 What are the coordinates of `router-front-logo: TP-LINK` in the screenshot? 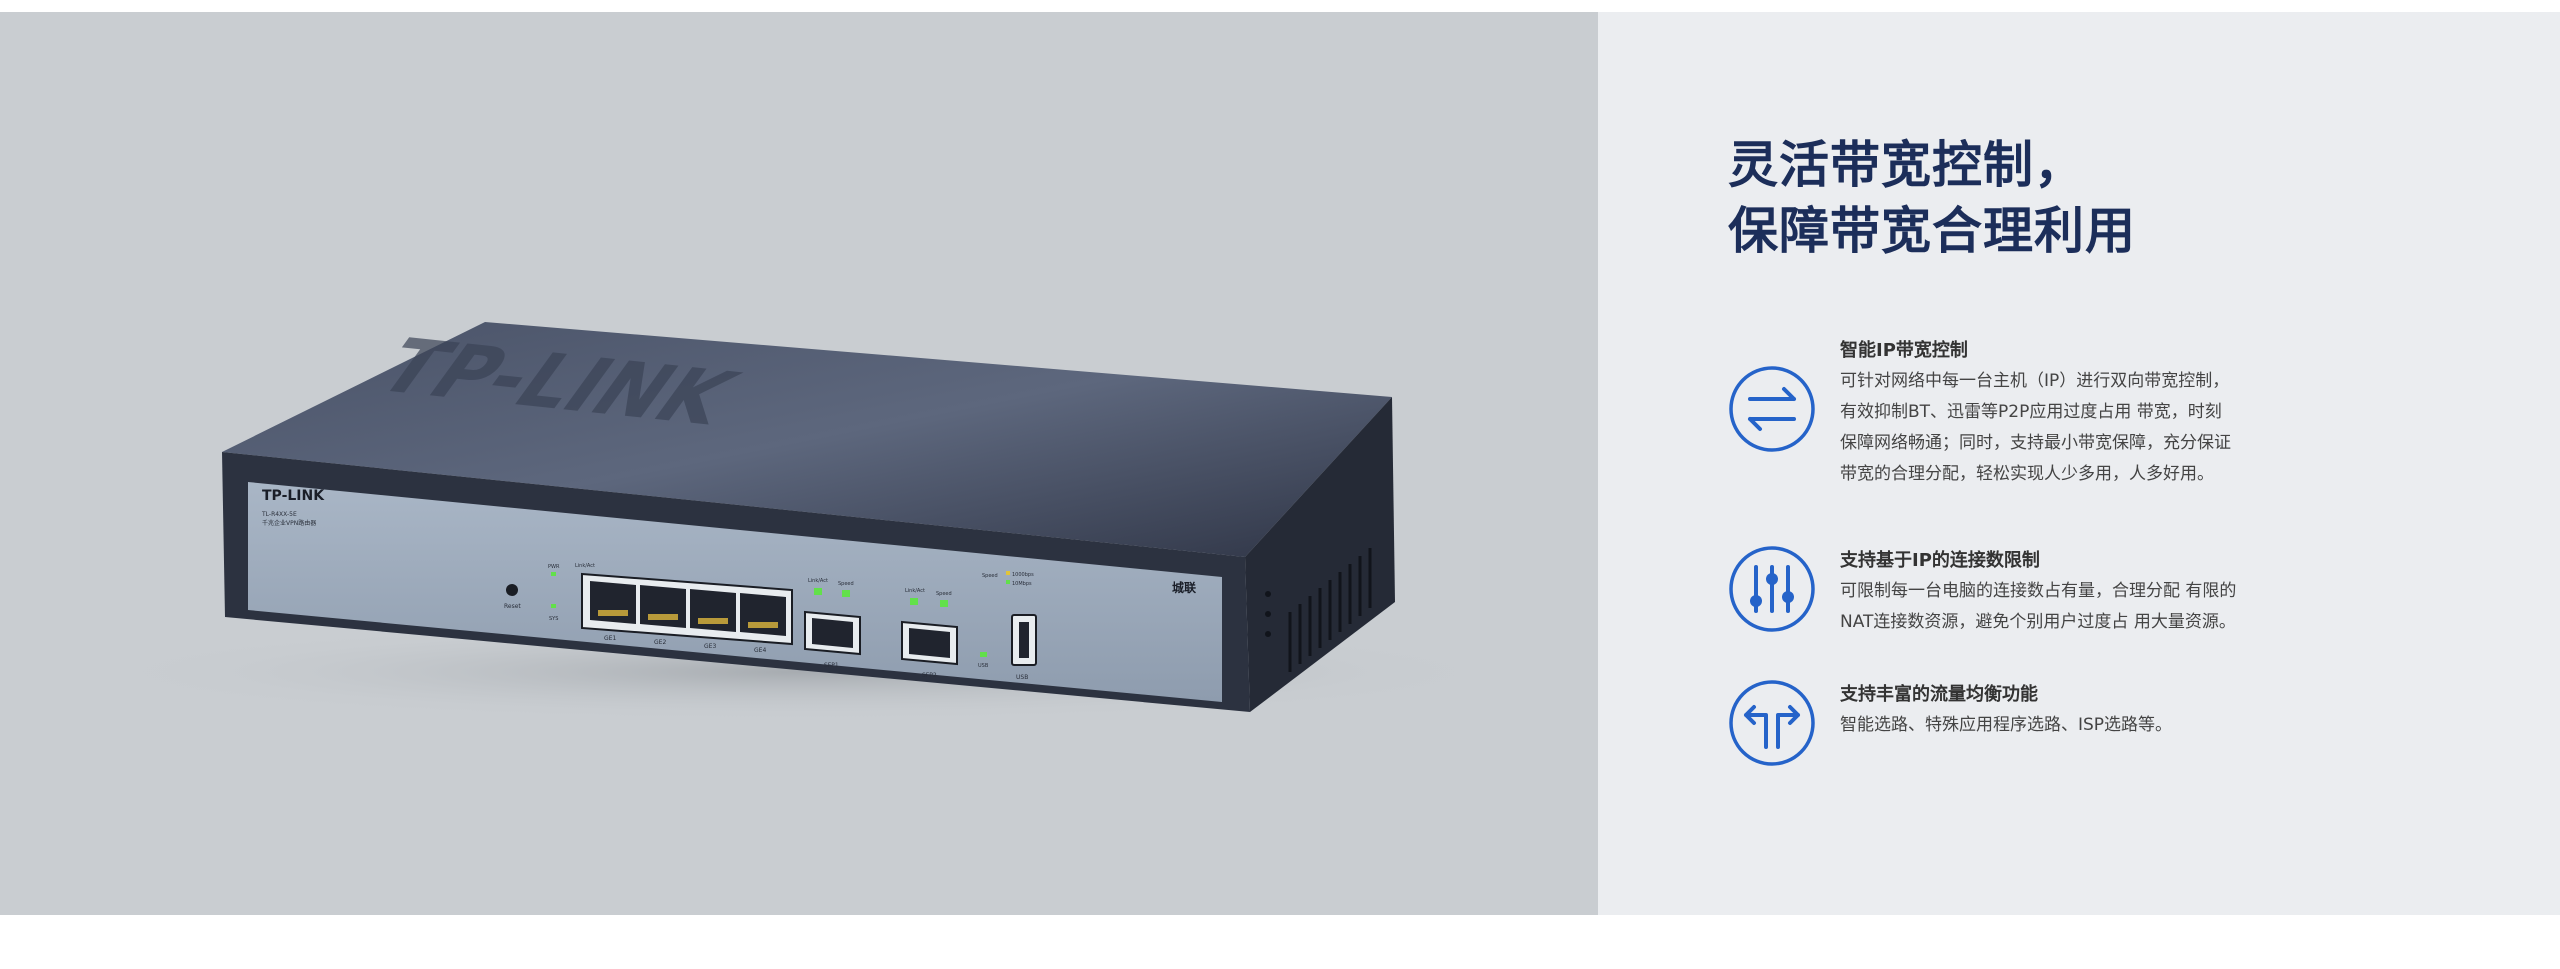 It's located at (293, 496).